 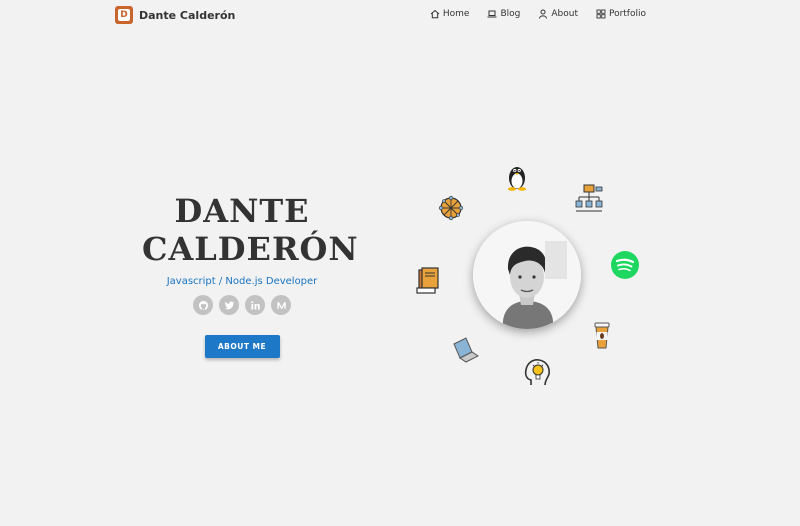 I want to click on medium-link, so click(x=281, y=305).